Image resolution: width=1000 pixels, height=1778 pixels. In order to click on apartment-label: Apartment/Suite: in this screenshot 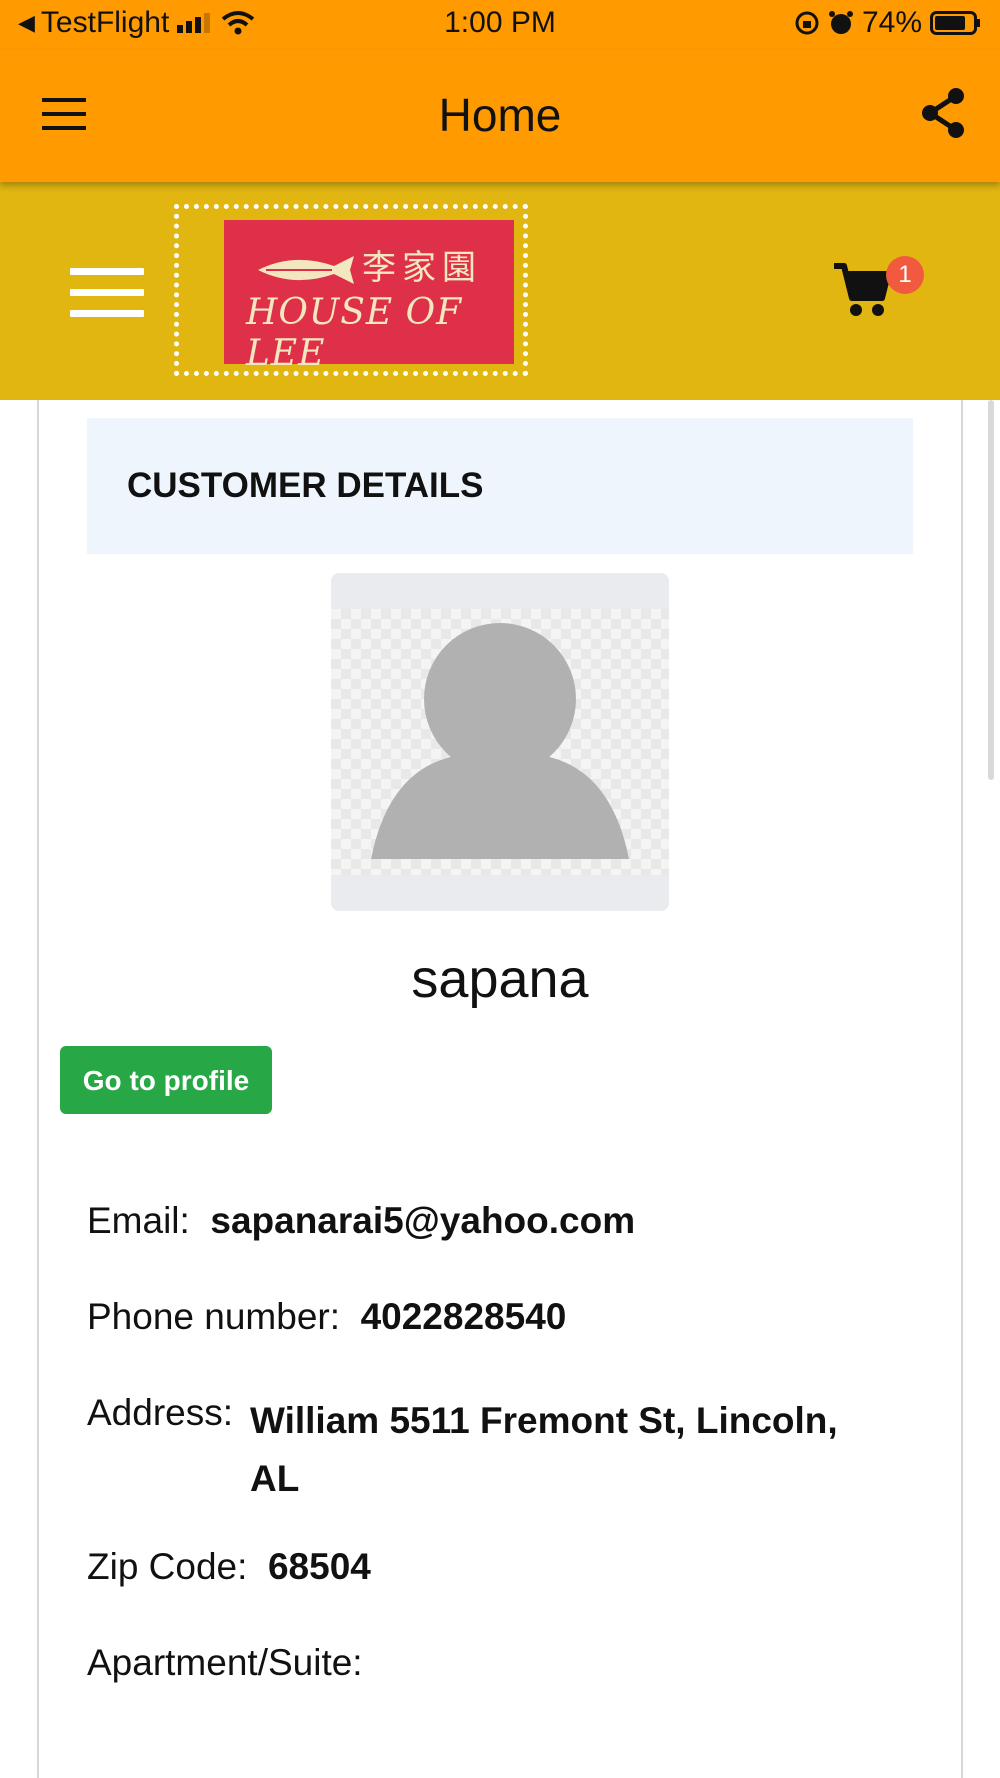, I will do `click(225, 1662)`.